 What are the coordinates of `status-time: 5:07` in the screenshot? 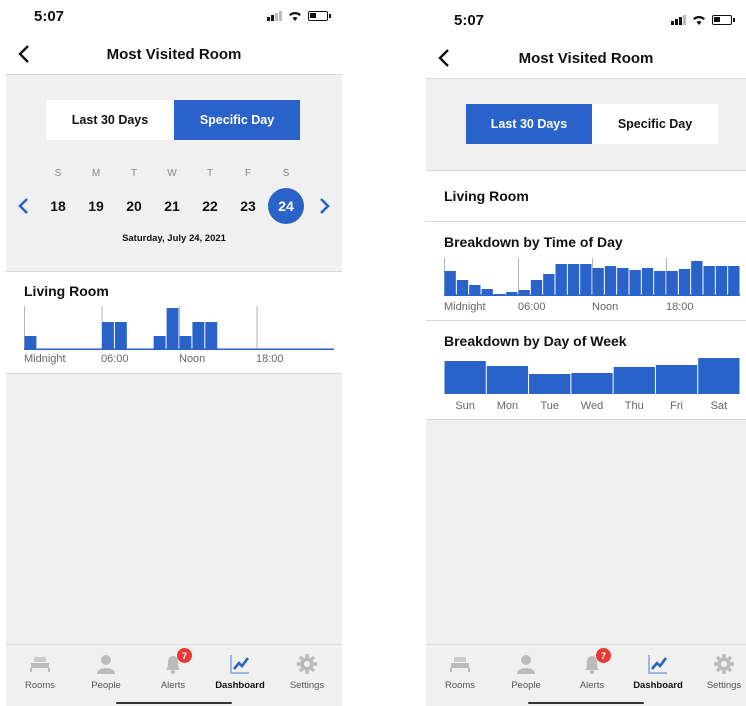 It's located at (469, 20).